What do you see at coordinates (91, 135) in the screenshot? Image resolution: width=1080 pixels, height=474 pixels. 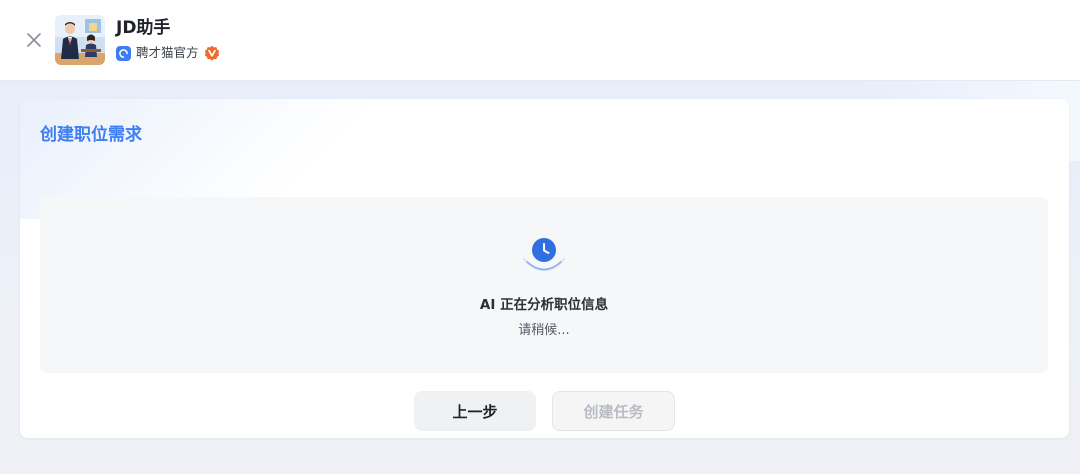 I see `card-title: 创建职位需求` at bounding box center [91, 135].